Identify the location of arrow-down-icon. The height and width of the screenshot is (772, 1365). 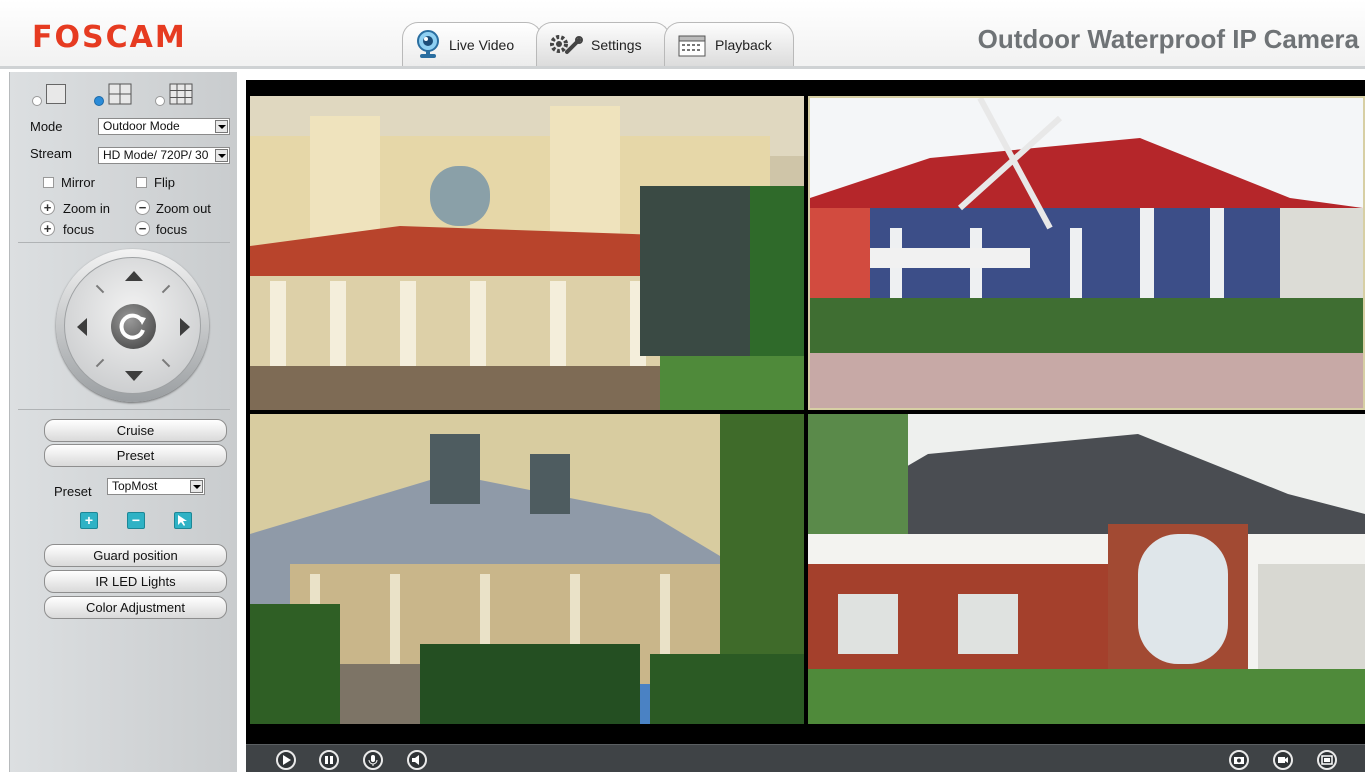
(134, 376).